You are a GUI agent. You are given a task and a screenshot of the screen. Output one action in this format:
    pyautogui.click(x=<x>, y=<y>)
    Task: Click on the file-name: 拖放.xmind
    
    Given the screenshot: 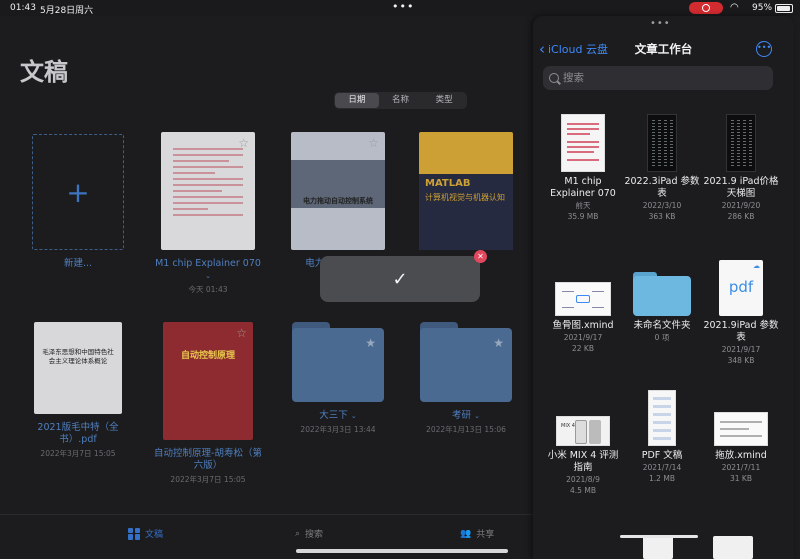 What is the action you would take?
    pyautogui.click(x=741, y=455)
    